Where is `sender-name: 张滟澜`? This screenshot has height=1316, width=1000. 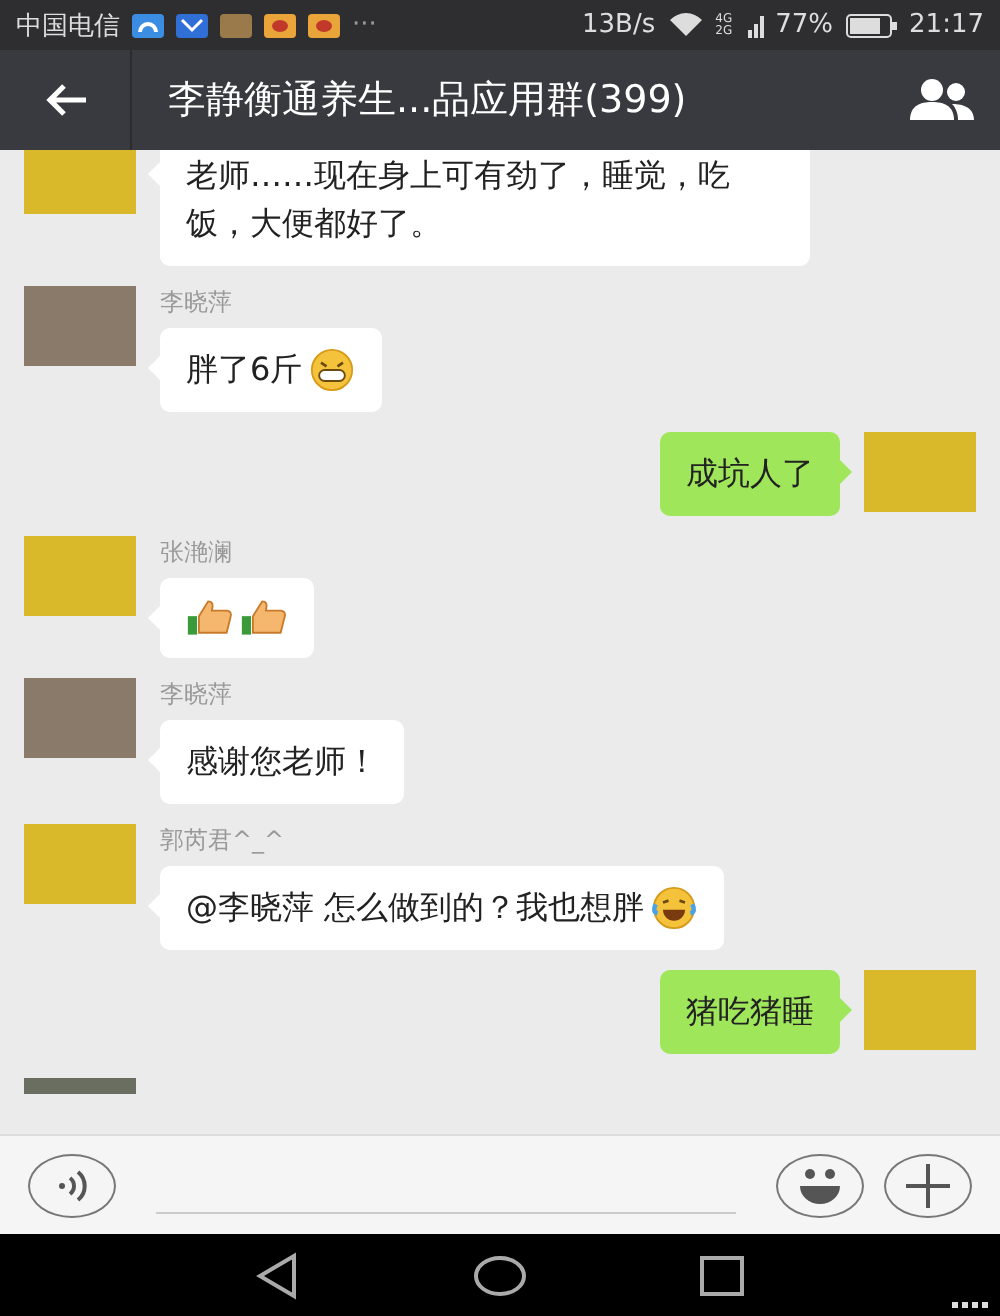
sender-name: 张滟澜 is located at coordinates (196, 553).